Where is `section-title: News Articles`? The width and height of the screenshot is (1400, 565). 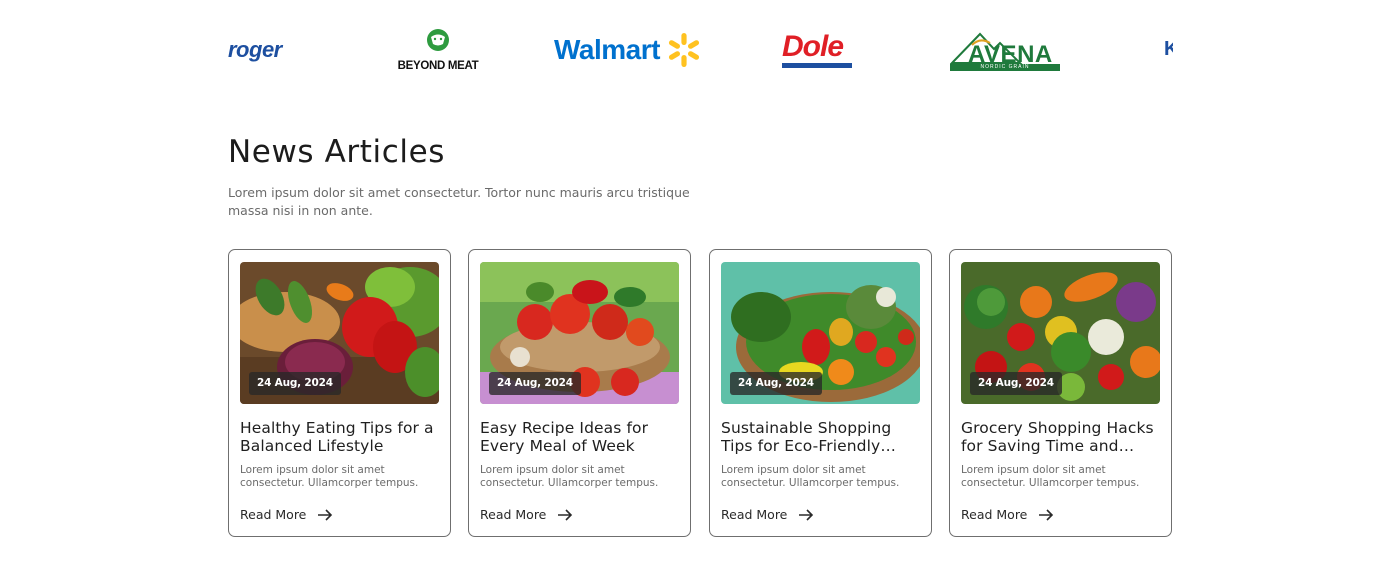
section-title: News Articles is located at coordinates (337, 152).